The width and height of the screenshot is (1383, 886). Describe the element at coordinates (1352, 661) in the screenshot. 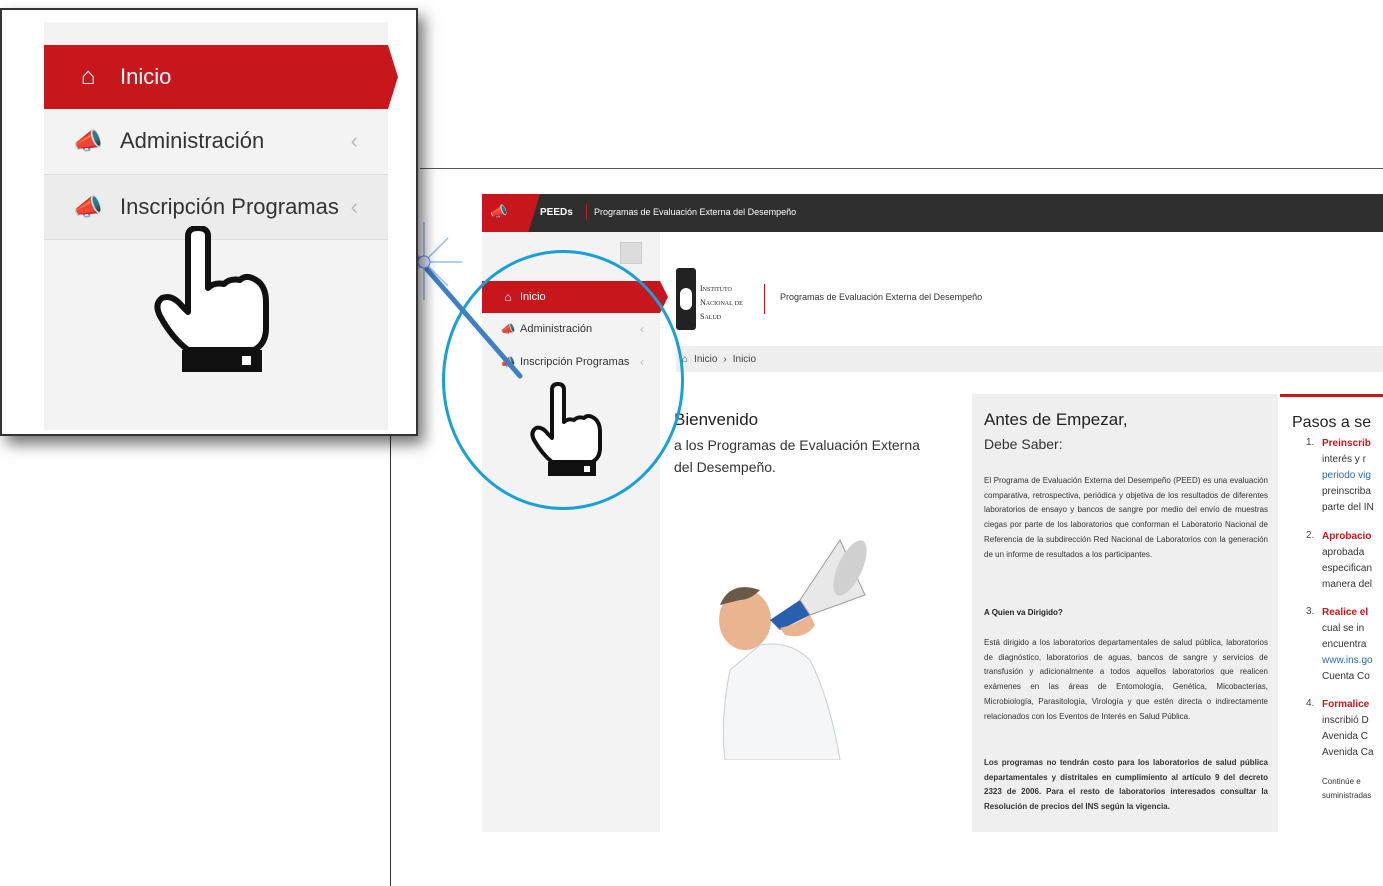

I see `step-link: www.ins.go` at that location.